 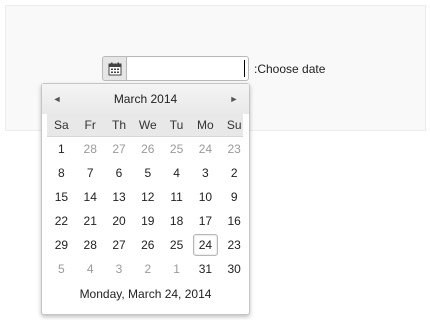 What do you see at coordinates (234, 269) in the screenshot?
I see `day-cell: 30` at bounding box center [234, 269].